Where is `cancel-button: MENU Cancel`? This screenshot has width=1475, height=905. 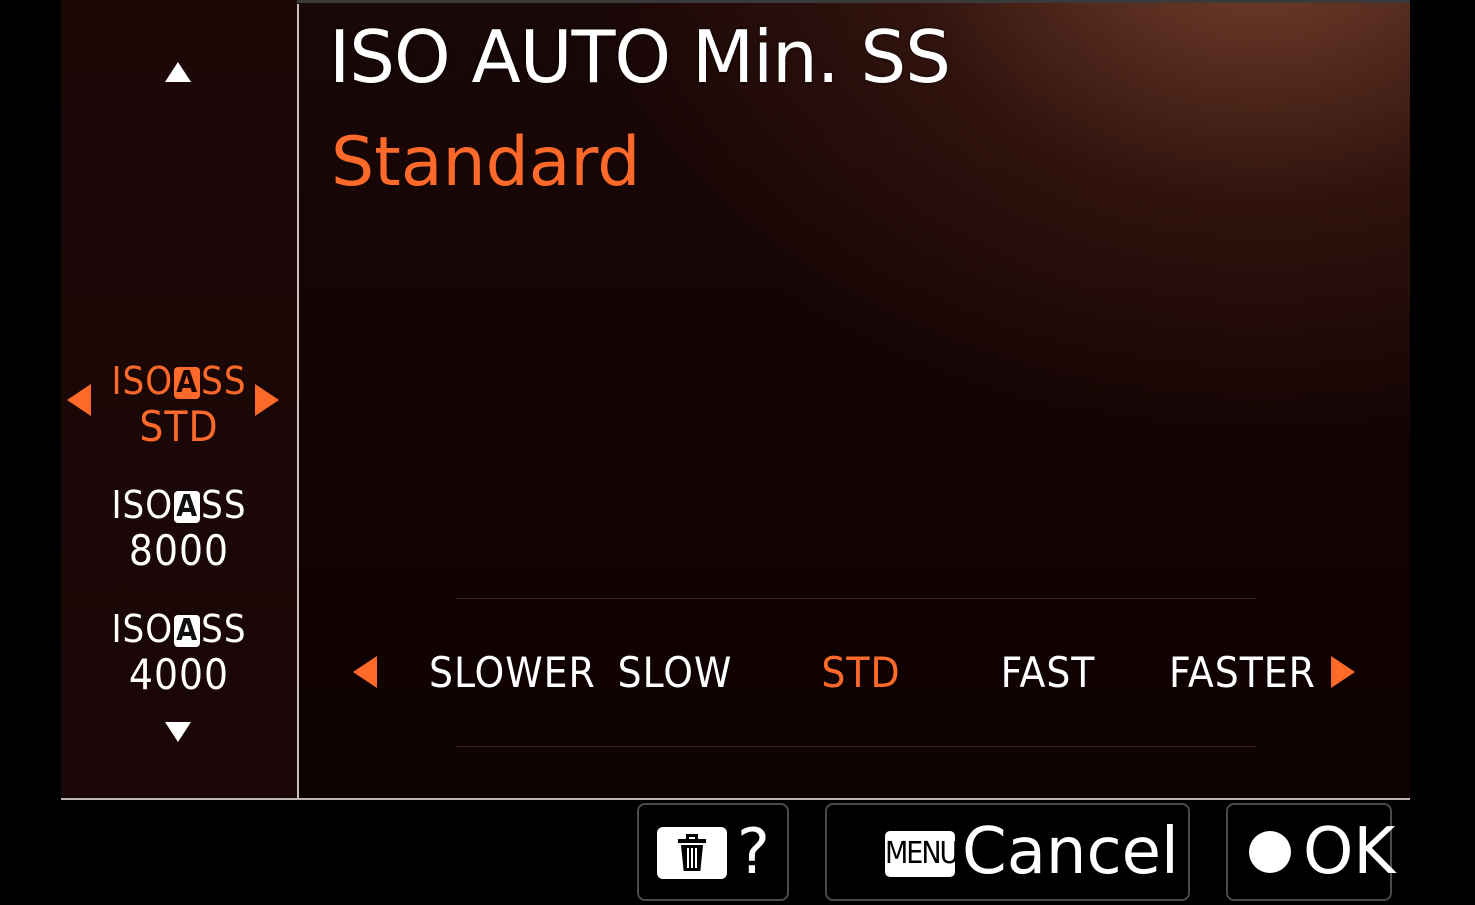 cancel-button: MENU Cancel is located at coordinates (1007, 852).